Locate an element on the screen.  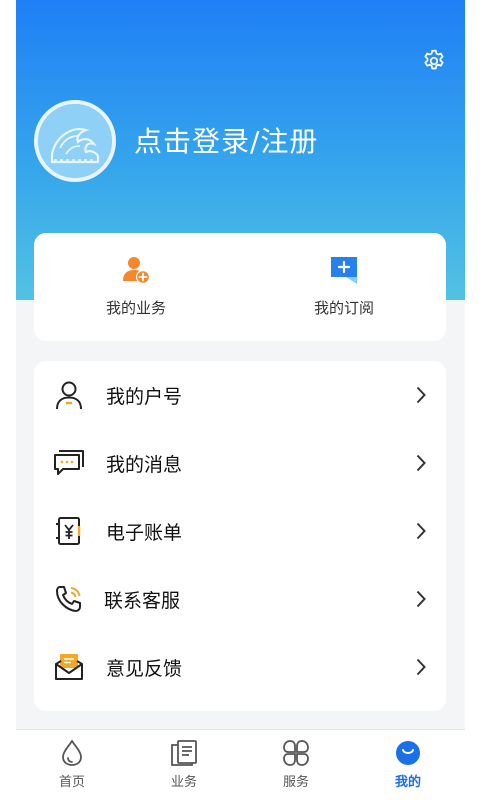
user-icon is located at coordinates (69, 395).